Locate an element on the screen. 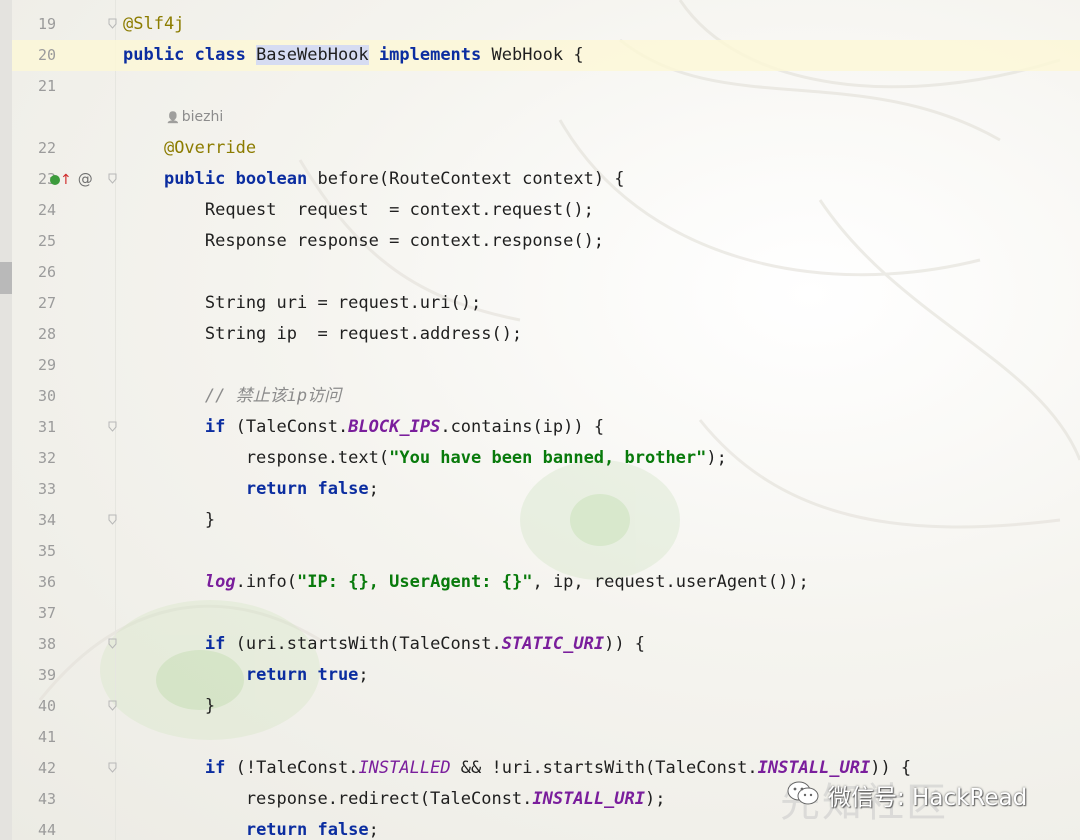  code-line: 39 return true; is located at coordinates (546, 675).